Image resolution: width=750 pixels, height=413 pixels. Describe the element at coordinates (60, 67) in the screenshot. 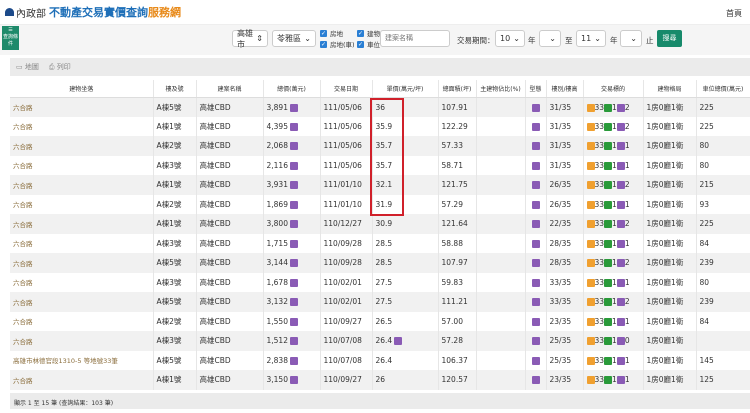

I see `print-button: ⎙ 列印` at that location.